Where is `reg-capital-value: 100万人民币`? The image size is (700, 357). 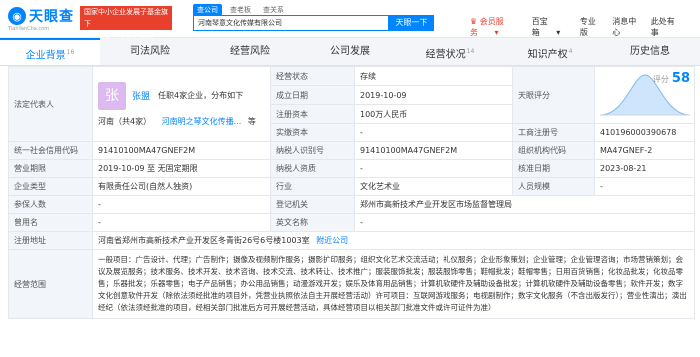 reg-capital-value: 100万人民币 is located at coordinates (433, 114).